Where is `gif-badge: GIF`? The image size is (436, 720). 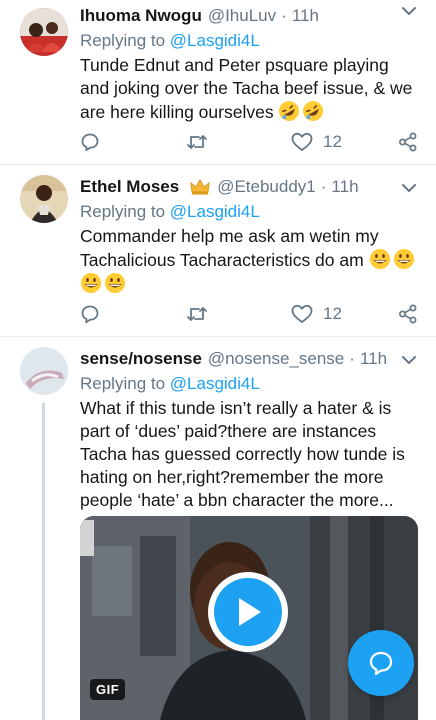
gif-badge: GIF is located at coordinates (108, 689).